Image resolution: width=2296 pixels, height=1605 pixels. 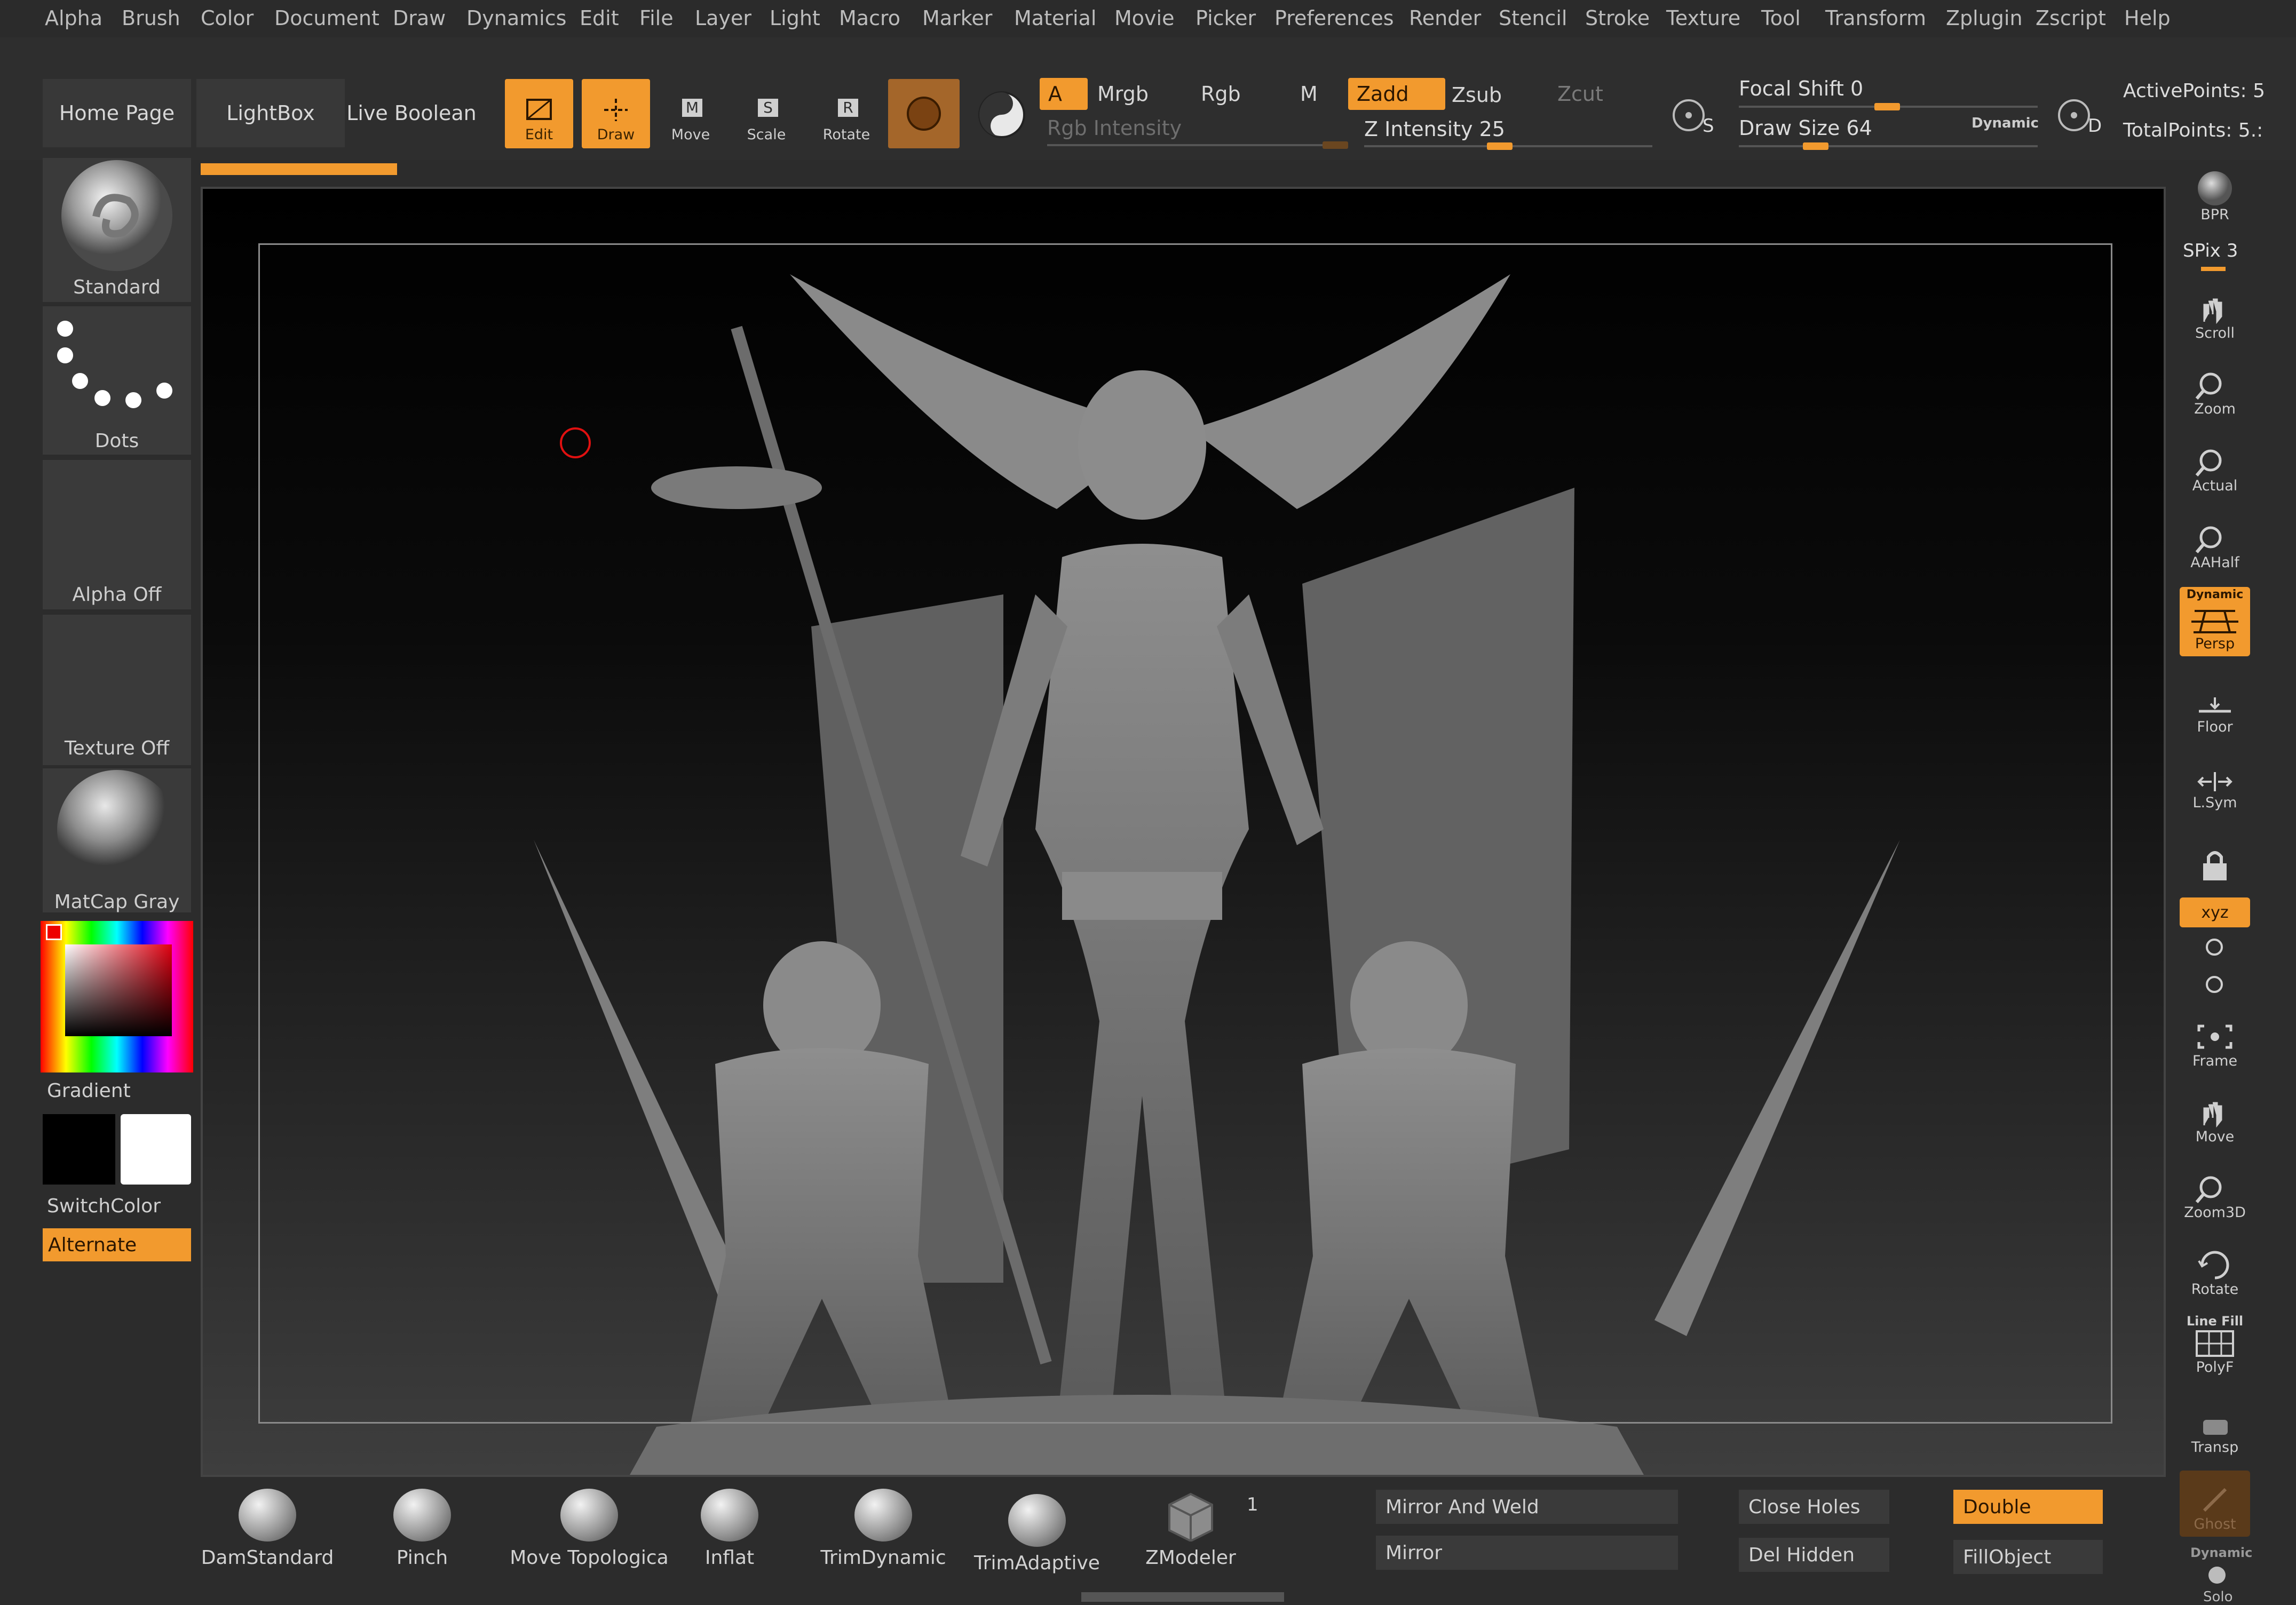 I want to click on menu-macro: Macro, so click(x=869, y=18).